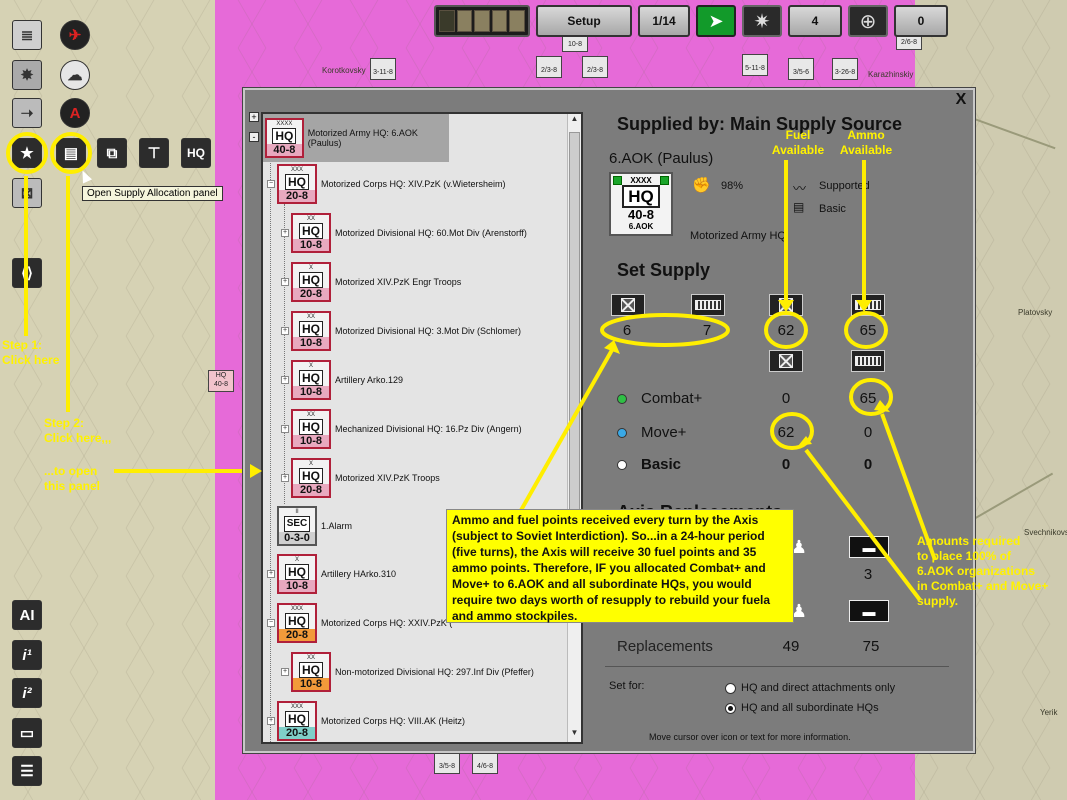 The height and width of the screenshot is (800, 1067). Describe the element at coordinates (344, 70) in the screenshot. I see `town-label: Korotkovsky` at that location.